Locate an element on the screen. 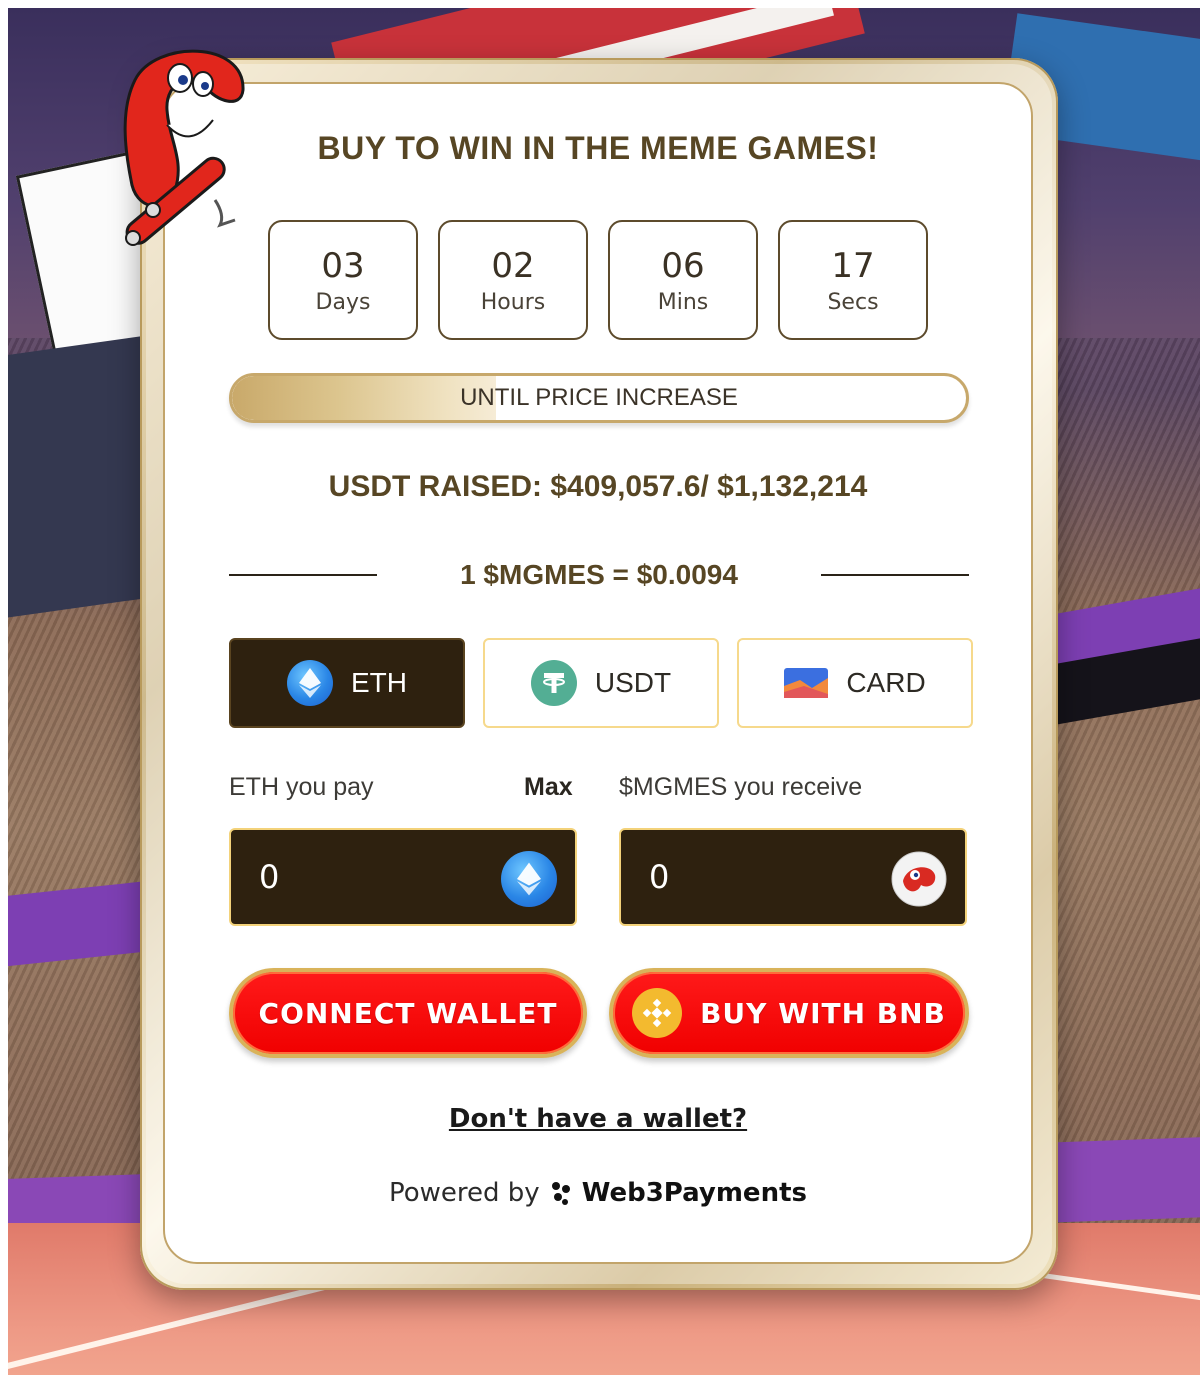 Image resolution: width=1200 pixels, height=1375 pixels. receive-amount-value: 0 is located at coordinates (659, 877).